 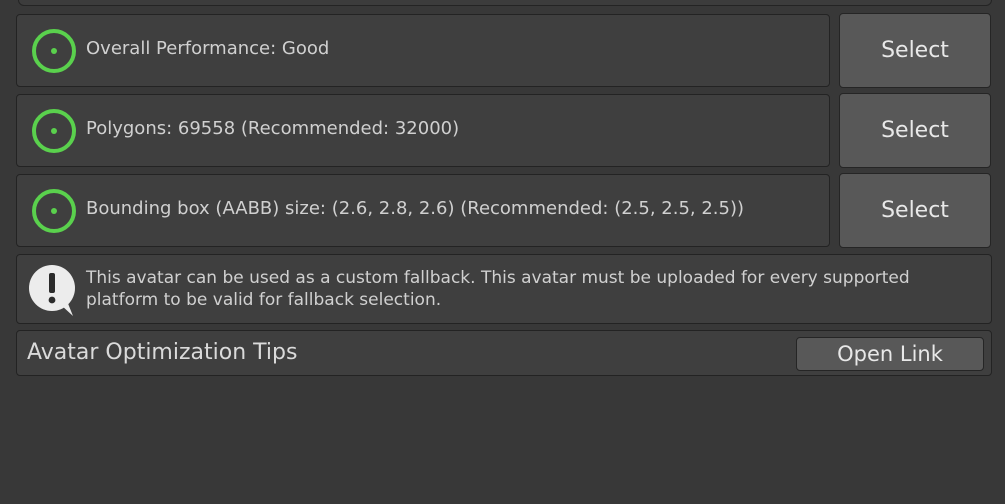 What do you see at coordinates (915, 210) in the screenshot?
I see `select-button-bounding-box: Select` at bounding box center [915, 210].